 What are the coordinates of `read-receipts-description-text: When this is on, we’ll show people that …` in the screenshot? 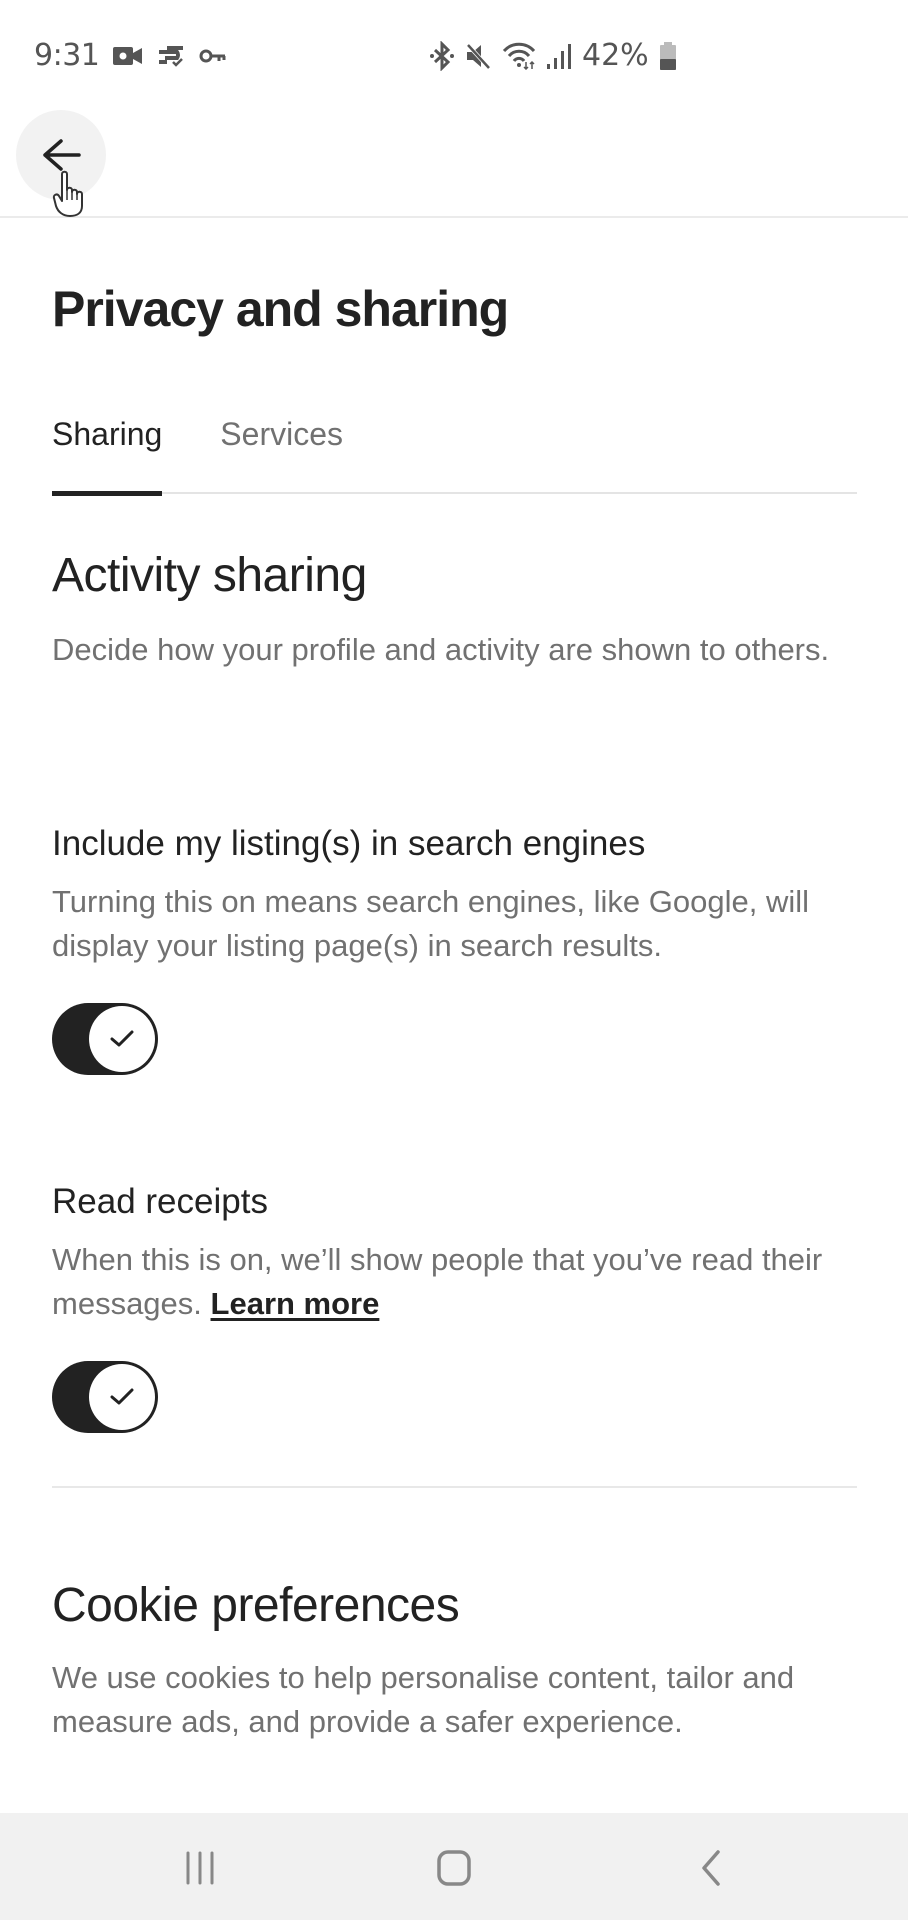 It's located at (437, 1281).